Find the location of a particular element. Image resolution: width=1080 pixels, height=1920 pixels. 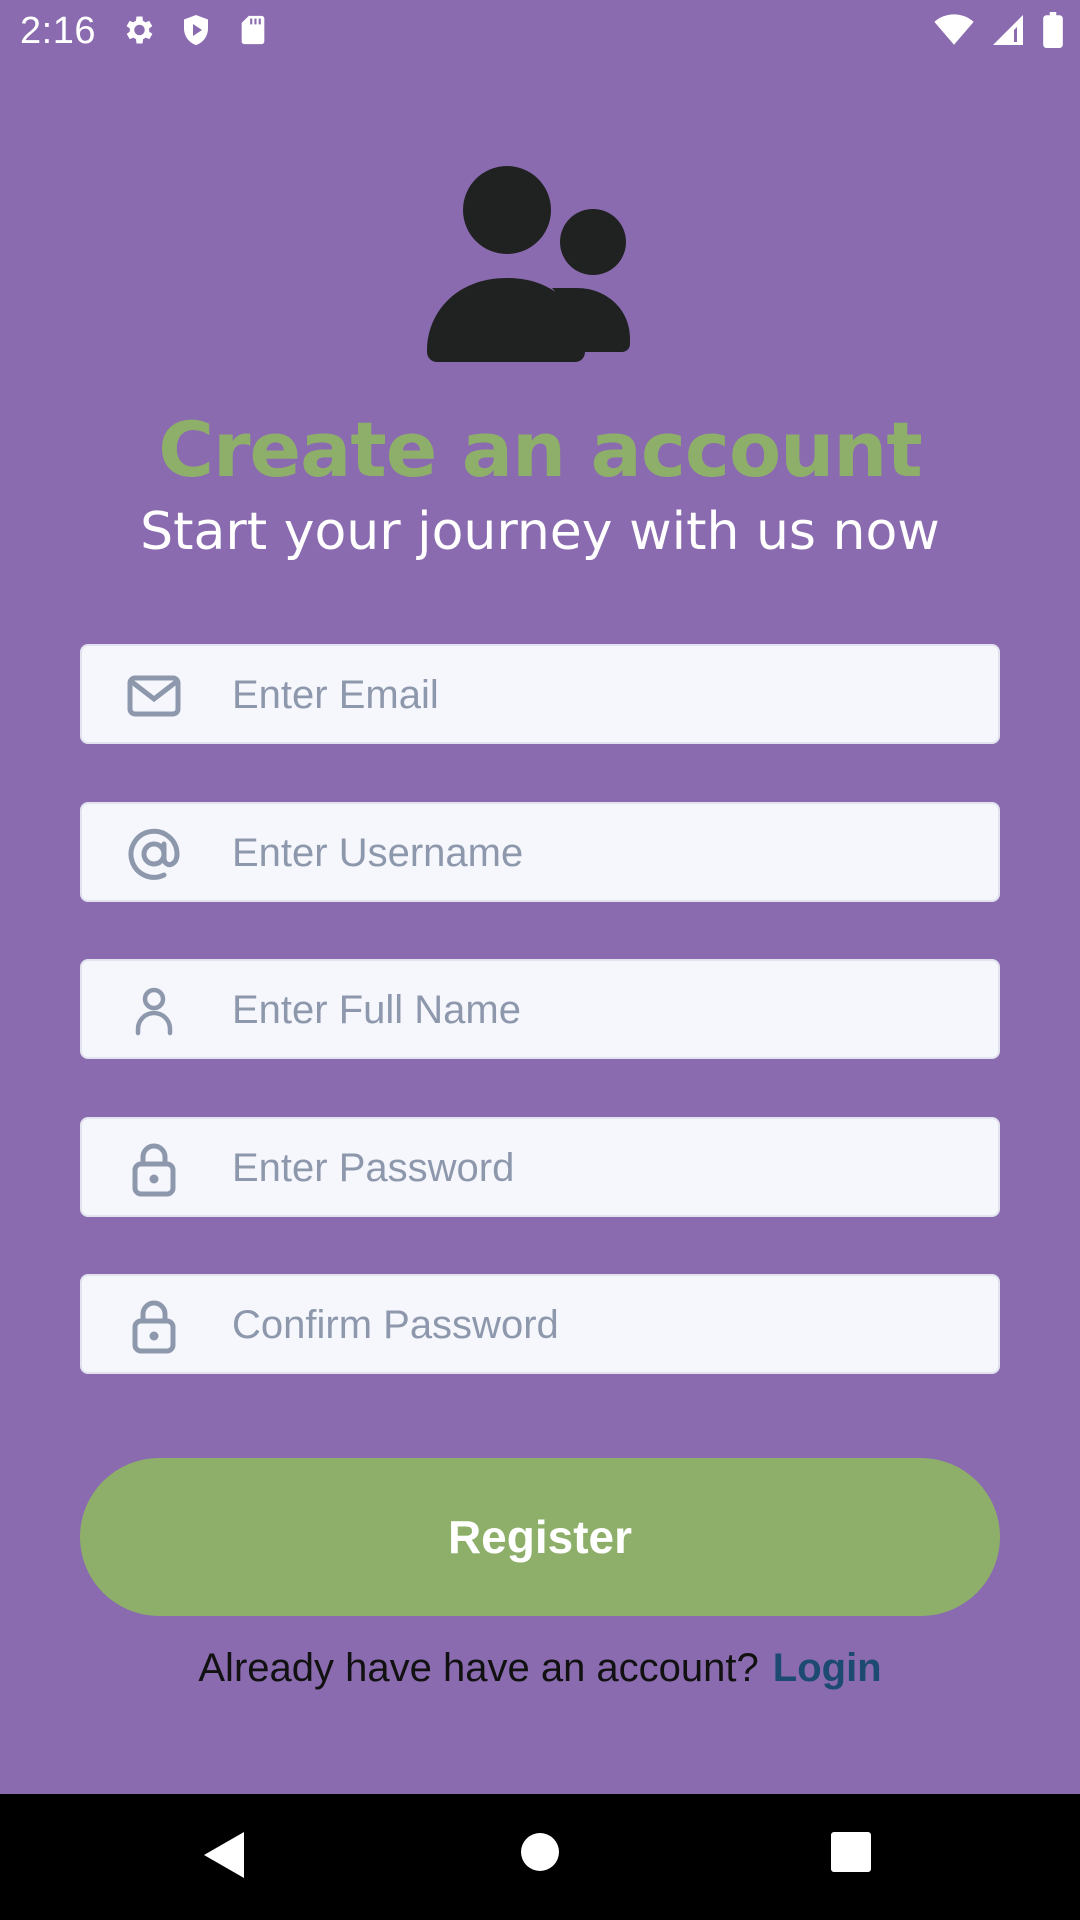

status-bar: 2:16 is located at coordinates (540, 32).